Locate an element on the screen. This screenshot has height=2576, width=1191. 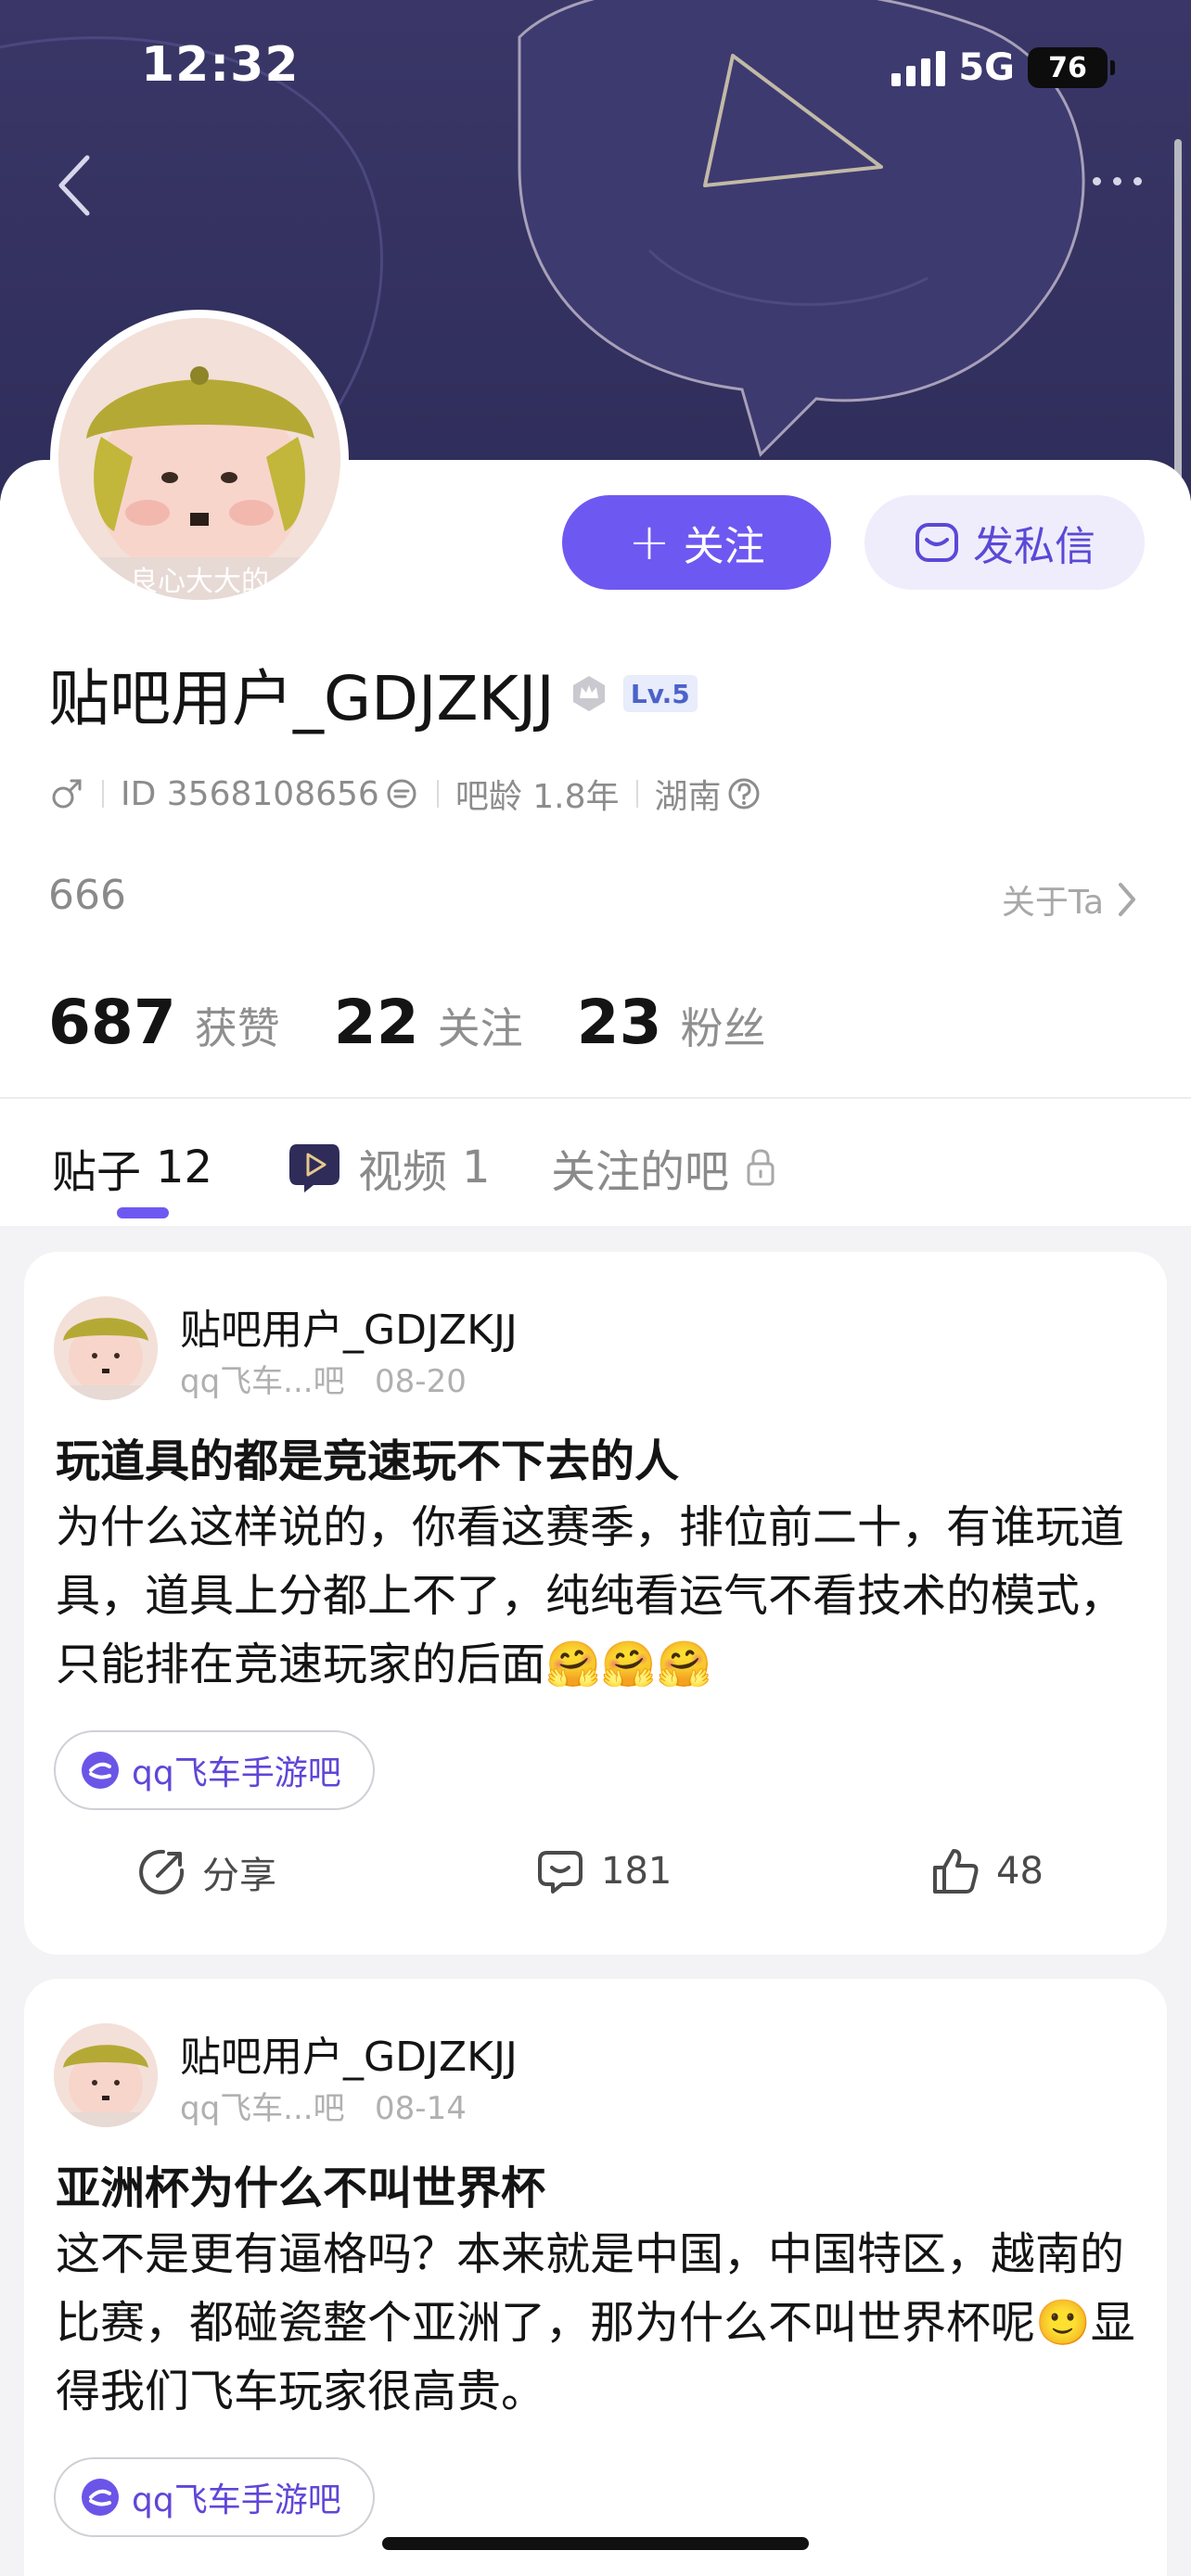
copy-icon is located at coordinates (401, 793).